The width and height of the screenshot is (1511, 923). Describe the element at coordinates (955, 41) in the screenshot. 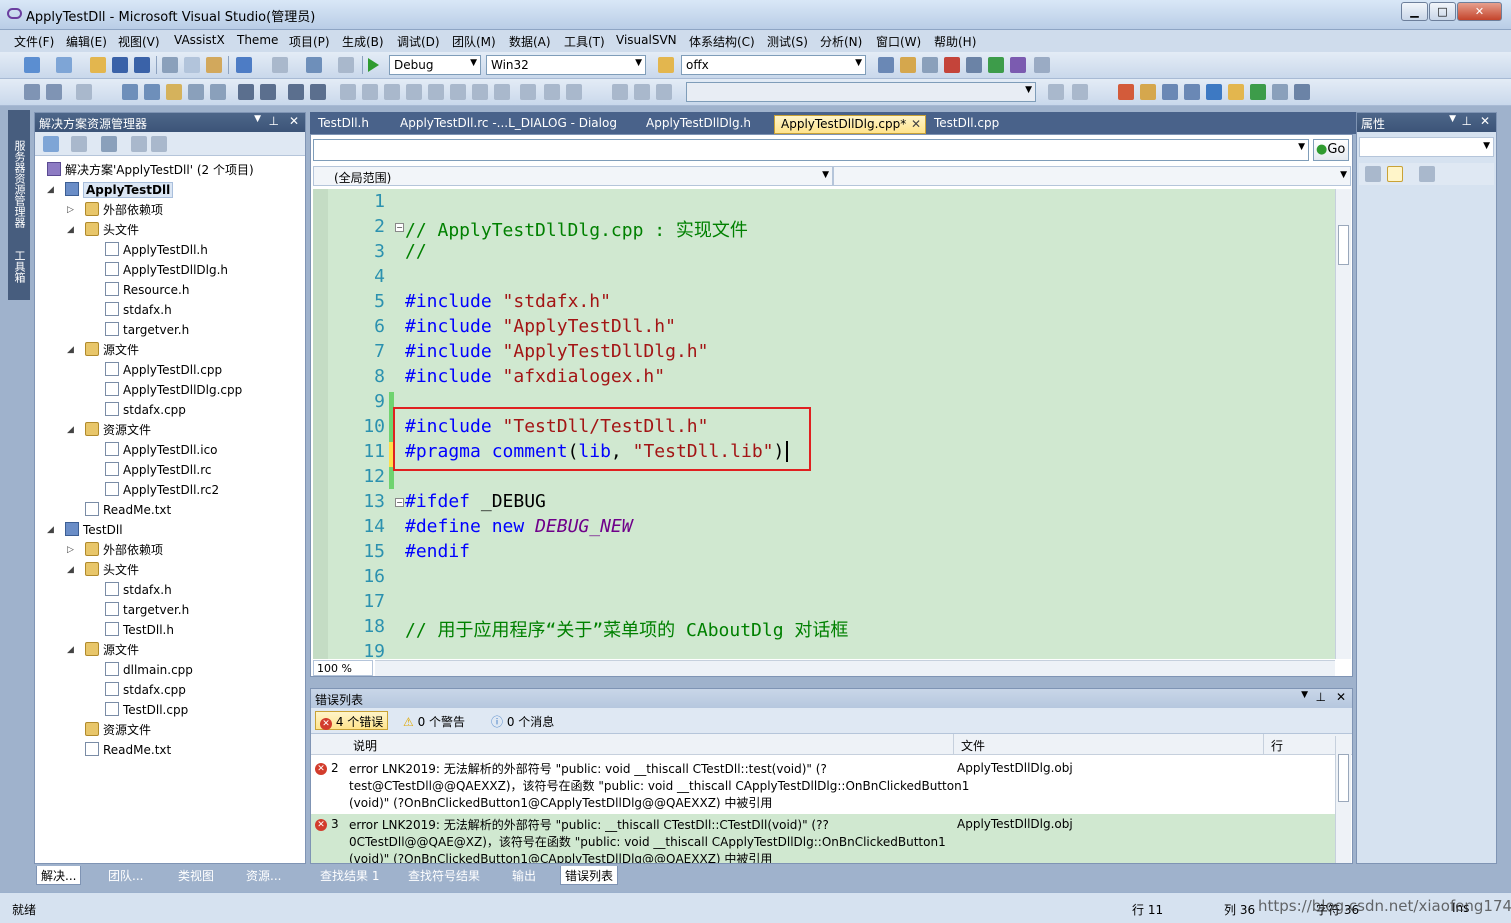

I see `menu-help: 帮助(H)` at that location.